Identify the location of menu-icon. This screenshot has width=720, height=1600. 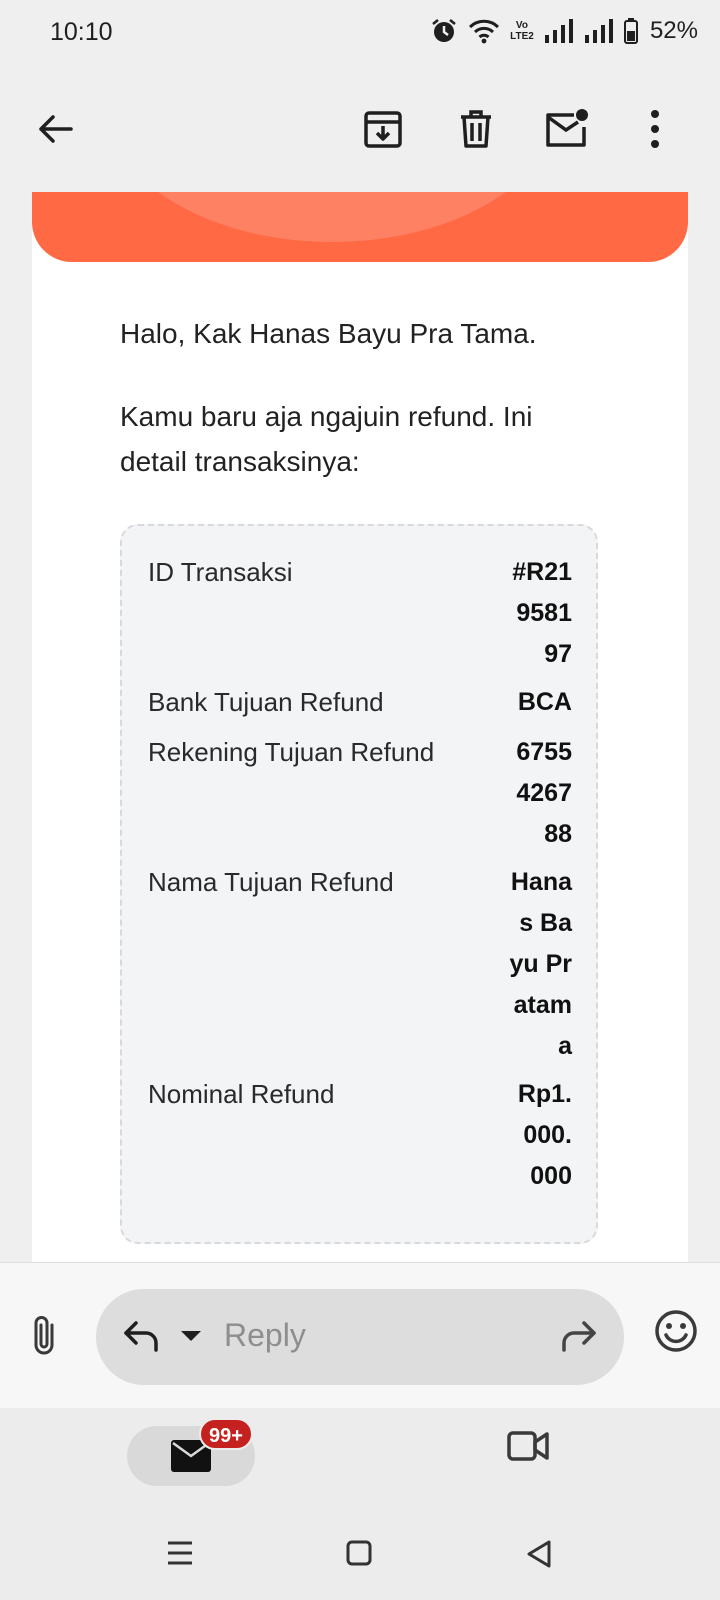
(180, 1553).